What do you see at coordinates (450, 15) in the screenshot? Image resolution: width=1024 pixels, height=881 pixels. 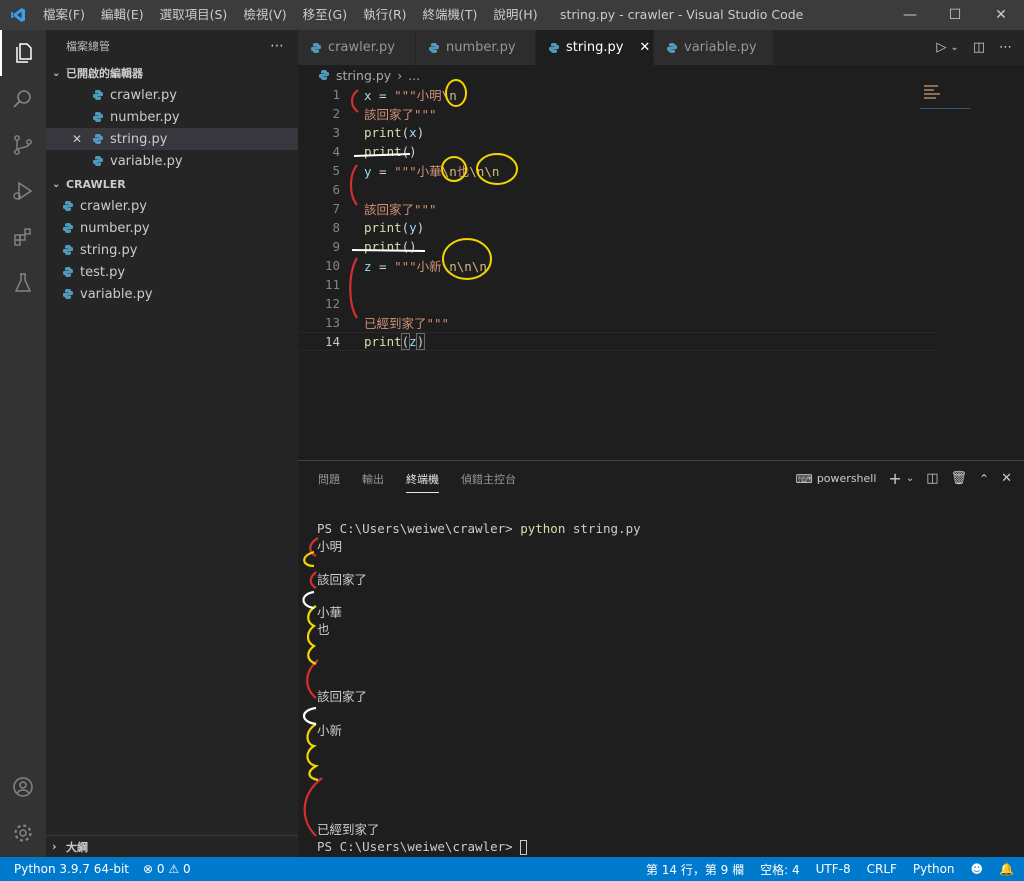 I see `menu-terminal: 終端機(T)` at bounding box center [450, 15].